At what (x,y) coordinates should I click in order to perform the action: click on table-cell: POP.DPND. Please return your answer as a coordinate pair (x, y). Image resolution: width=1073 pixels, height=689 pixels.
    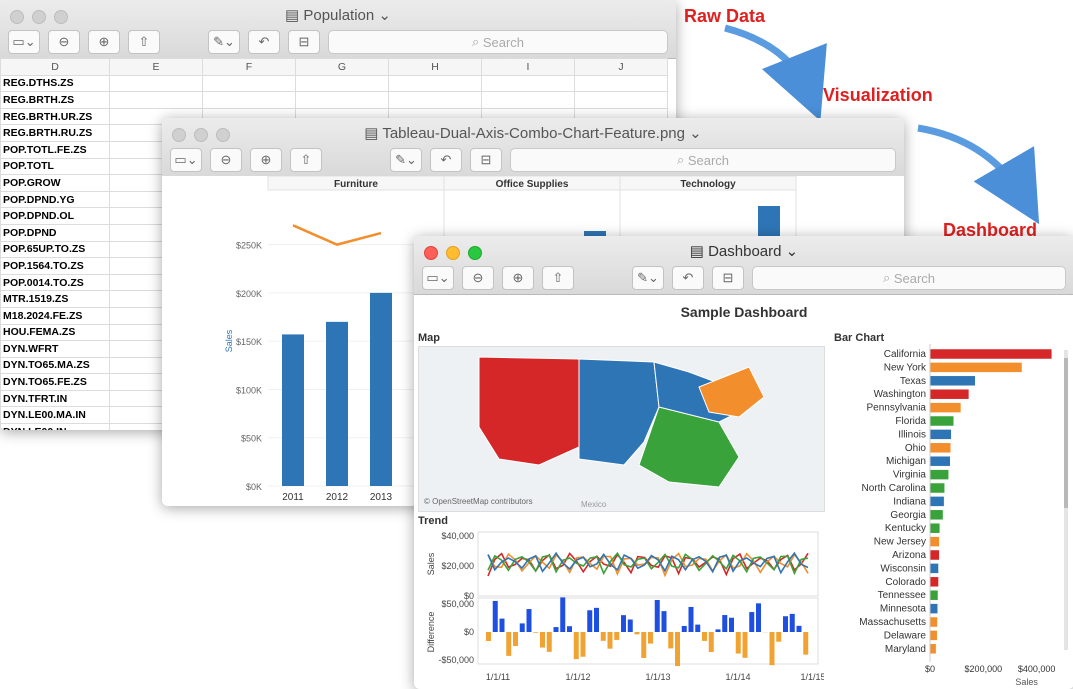
    Looking at the image, I should click on (55, 232).